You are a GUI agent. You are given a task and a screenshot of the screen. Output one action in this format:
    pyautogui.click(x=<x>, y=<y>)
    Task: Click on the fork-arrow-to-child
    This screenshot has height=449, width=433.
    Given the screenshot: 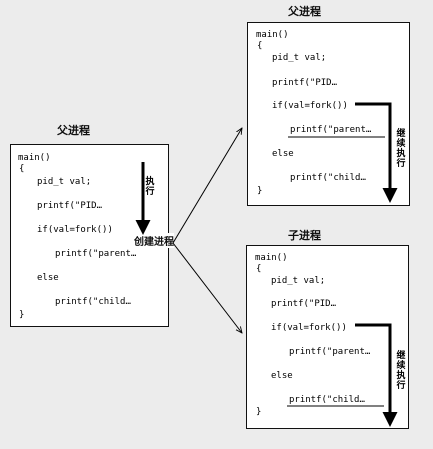 What is the action you would take?
    pyautogui.click(x=207, y=287)
    